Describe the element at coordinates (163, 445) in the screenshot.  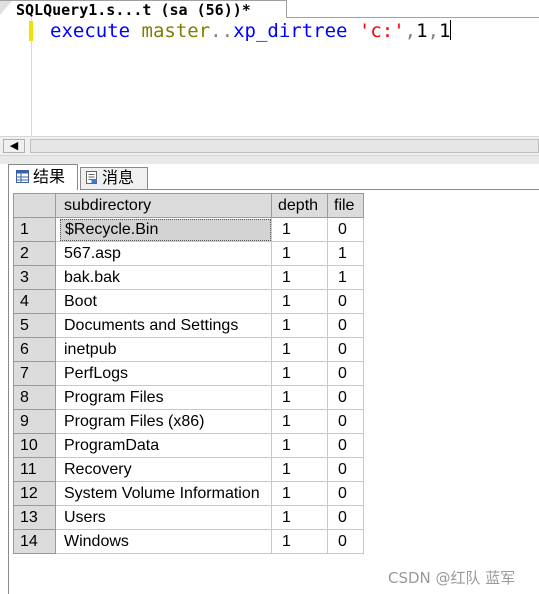
I see `cell-subdirectory: ProgramData` at that location.